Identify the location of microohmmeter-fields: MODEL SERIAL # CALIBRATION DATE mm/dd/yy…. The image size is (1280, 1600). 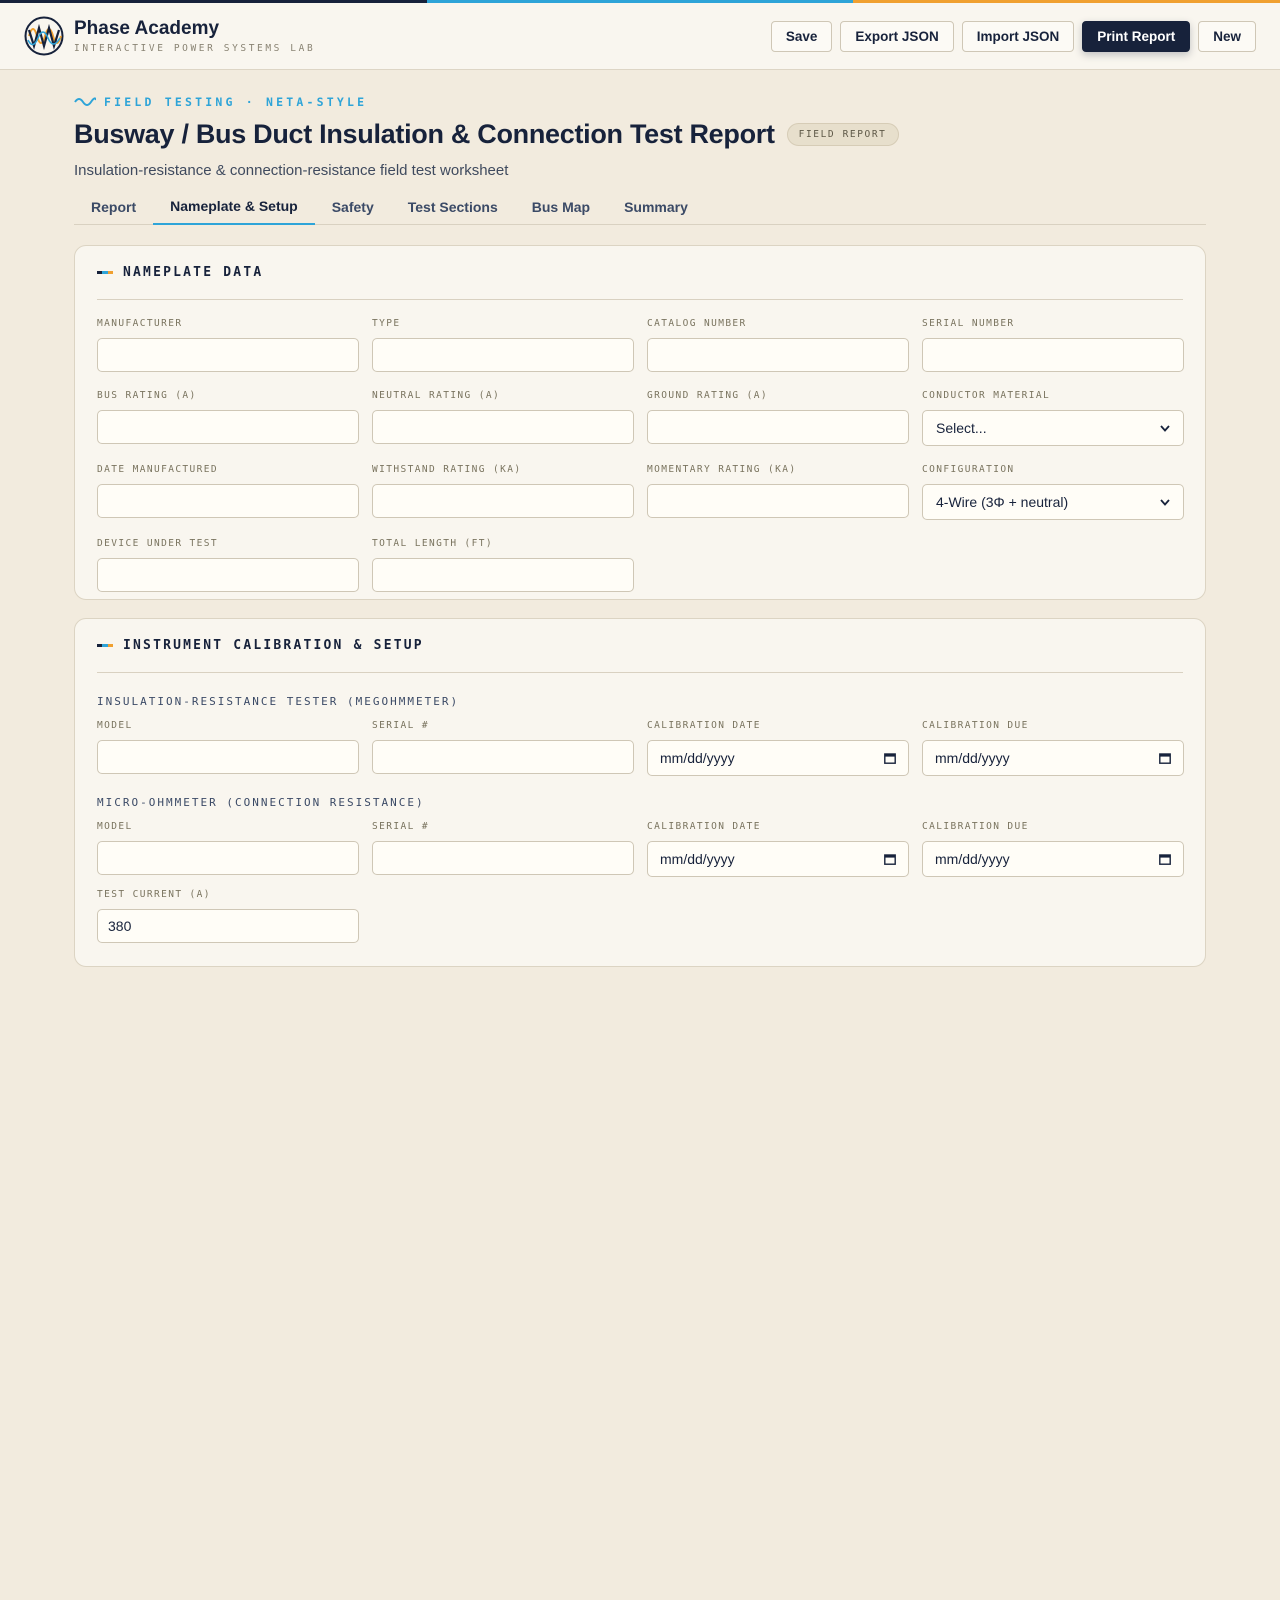
(640, 876).